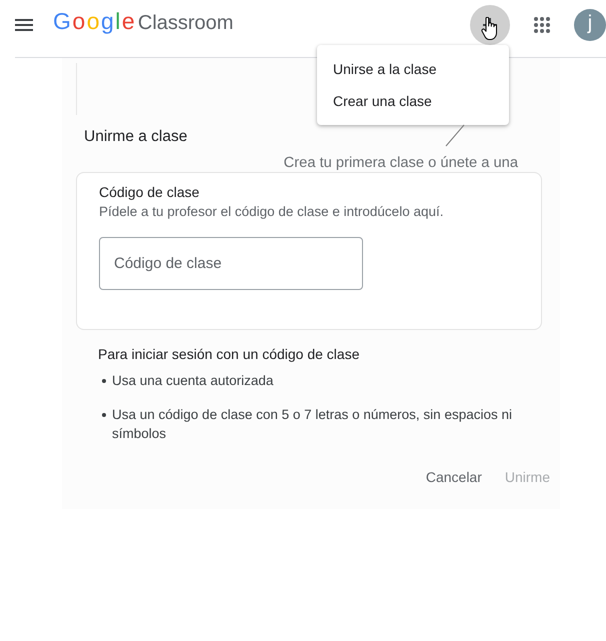 The width and height of the screenshot is (606, 641). Describe the element at coordinates (231, 263) in the screenshot. I see `class-code-input: Código de clase` at that location.